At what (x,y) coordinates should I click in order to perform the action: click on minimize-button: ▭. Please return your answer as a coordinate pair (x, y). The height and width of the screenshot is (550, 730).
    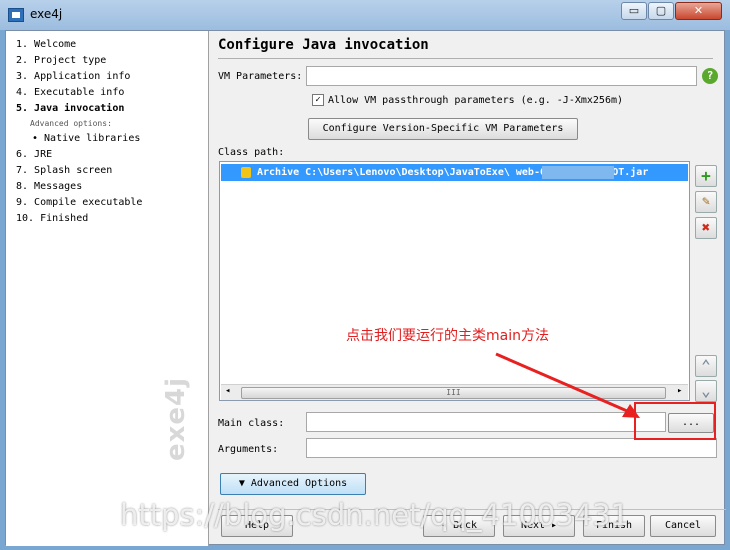
    Looking at the image, I should click on (634, 11).